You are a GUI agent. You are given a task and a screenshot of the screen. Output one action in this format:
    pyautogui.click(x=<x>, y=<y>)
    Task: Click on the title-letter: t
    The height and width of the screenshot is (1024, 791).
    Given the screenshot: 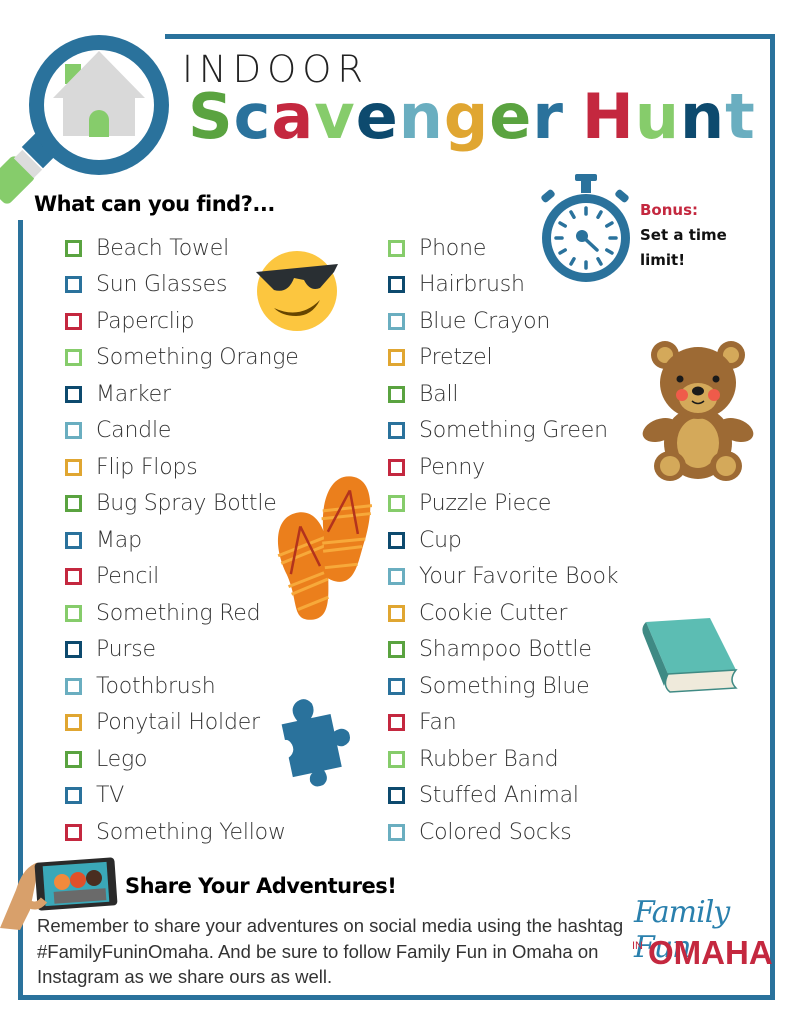 What is the action you would take?
    pyautogui.click(x=740, y=116)
    